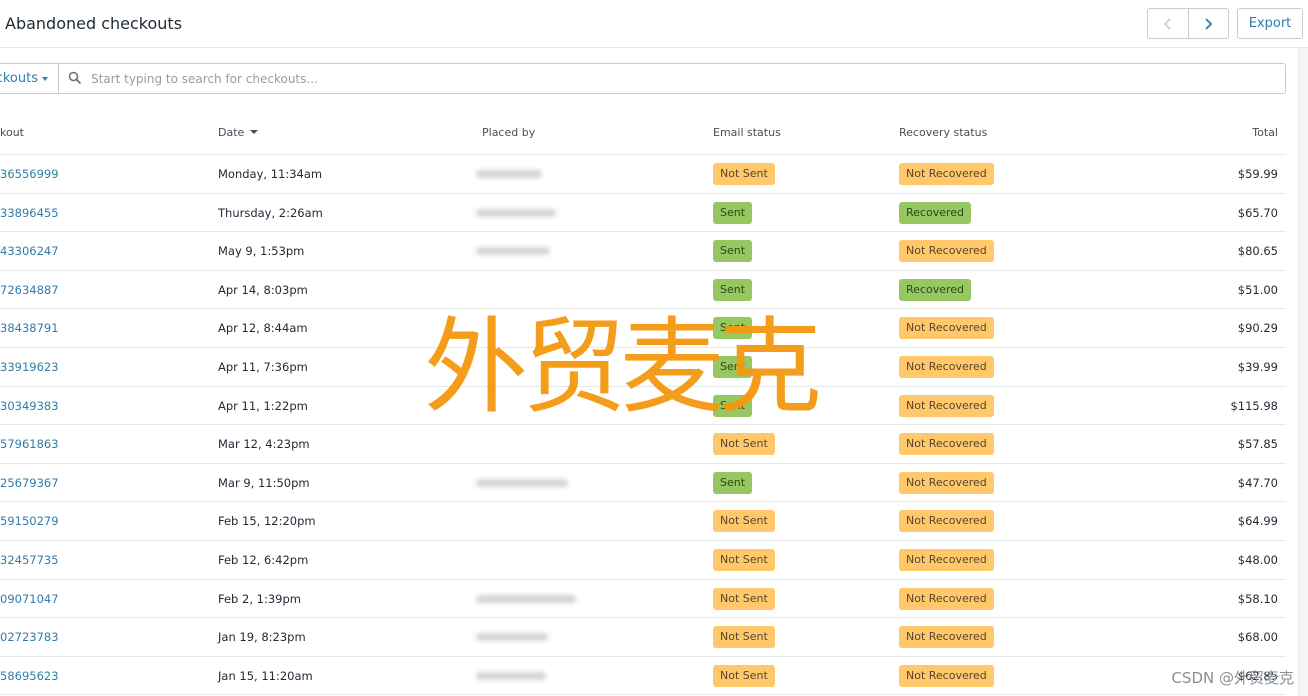  What do you see at coordinates (654, 24) in the screenshot?
I see `top-bar: Abandoned checkouts Export` at bounding box center [654, 24].